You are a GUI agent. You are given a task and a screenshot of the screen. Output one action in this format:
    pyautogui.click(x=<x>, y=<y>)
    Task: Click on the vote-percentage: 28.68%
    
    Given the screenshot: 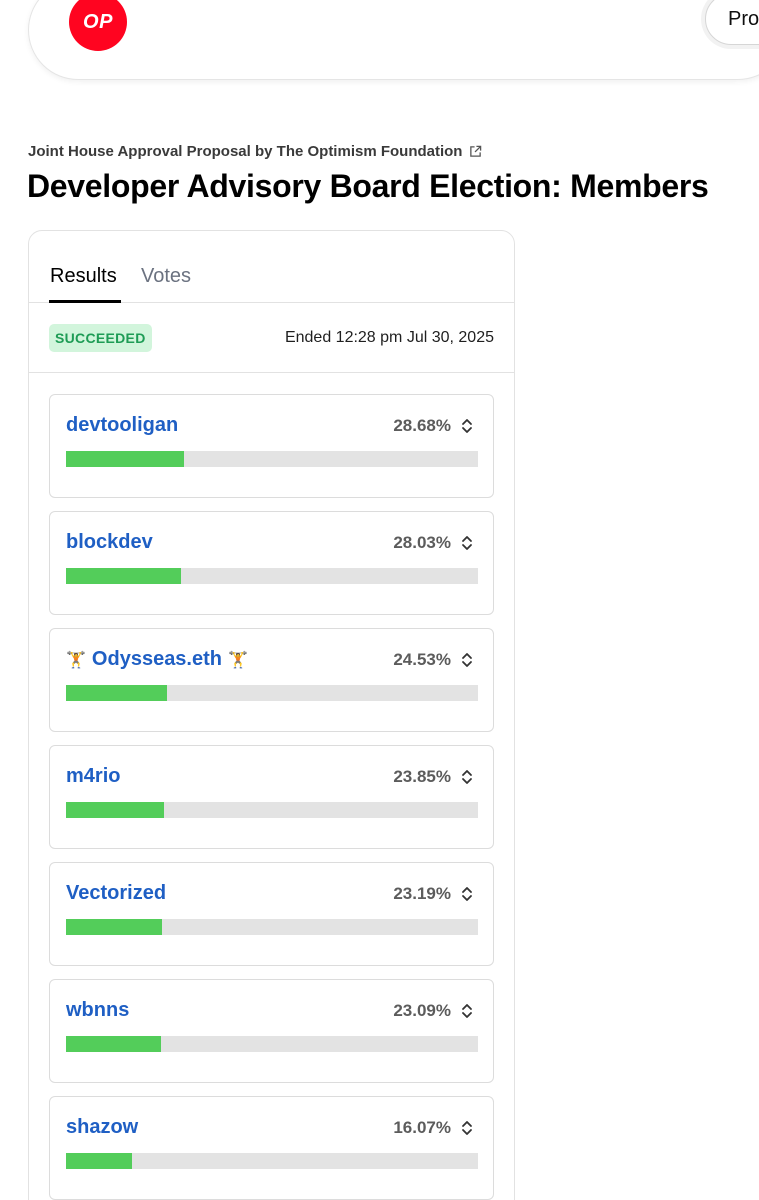 What is the action you would take?
    pyautogui.click(x=422, y=425)
    